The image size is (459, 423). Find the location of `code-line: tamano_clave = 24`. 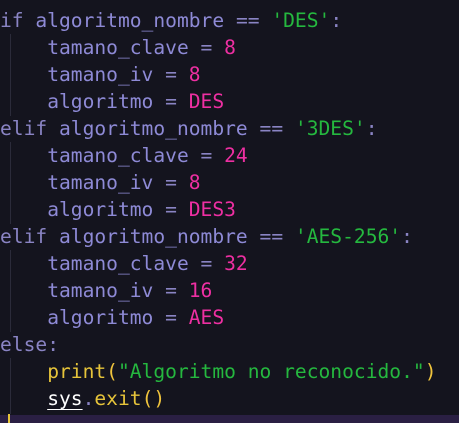

code-line: tamano_clave = 24 is located at coordinates (124, 155).